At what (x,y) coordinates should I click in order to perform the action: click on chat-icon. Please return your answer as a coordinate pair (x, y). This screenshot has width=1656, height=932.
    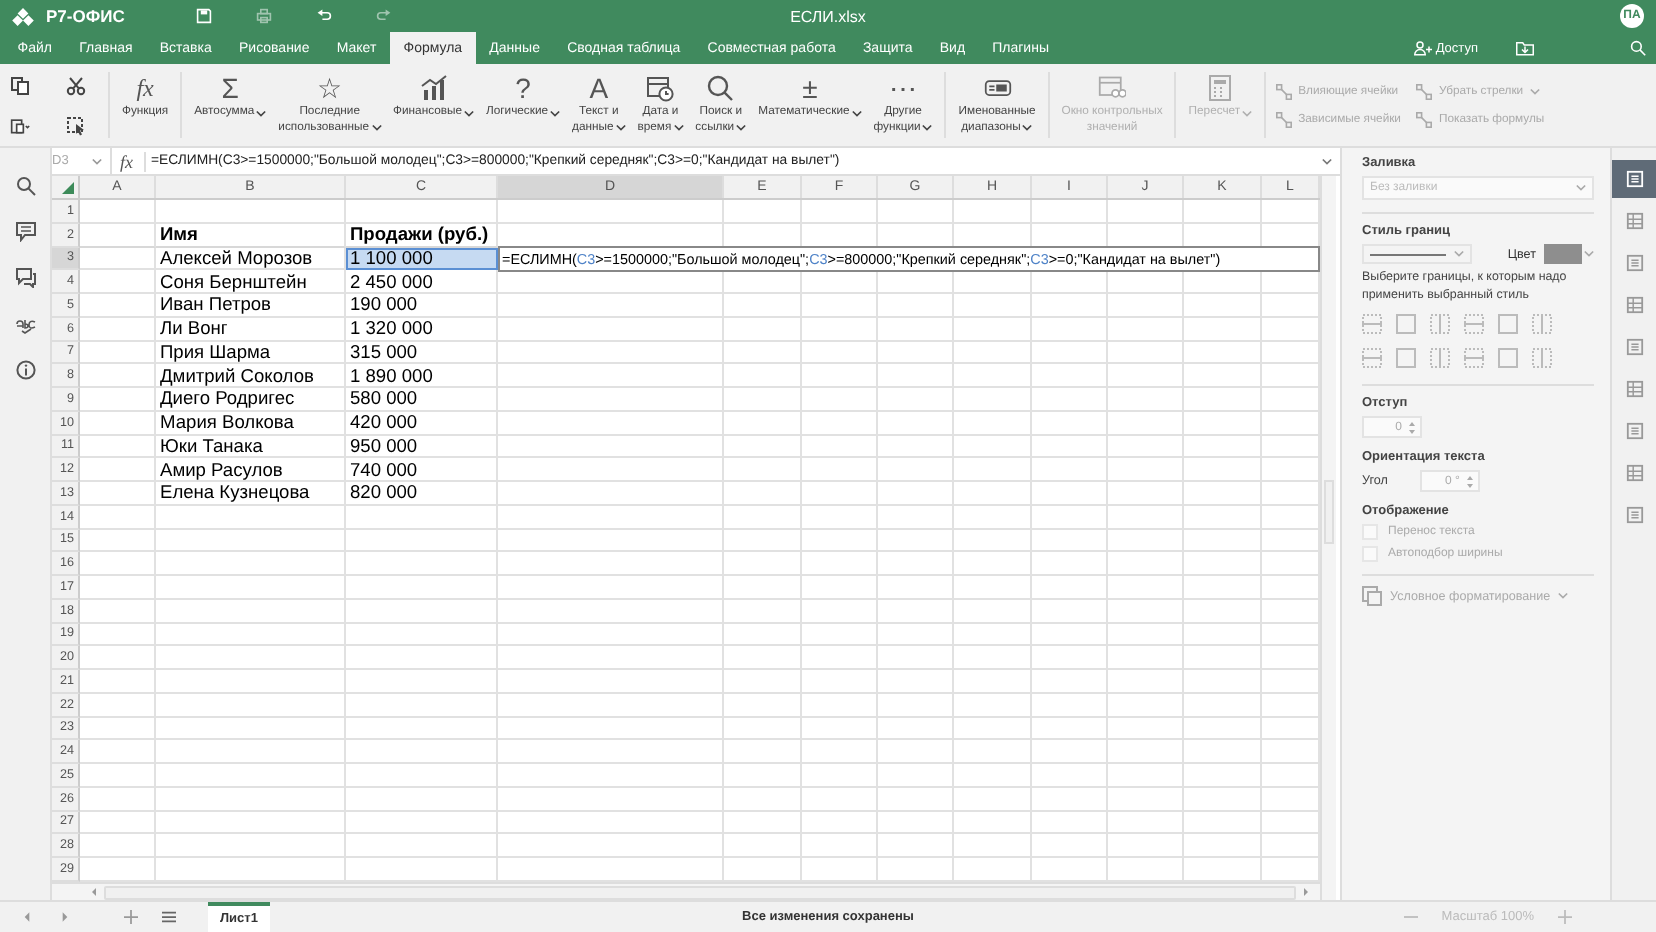
    Looking at the image, I should click on (25, 278).